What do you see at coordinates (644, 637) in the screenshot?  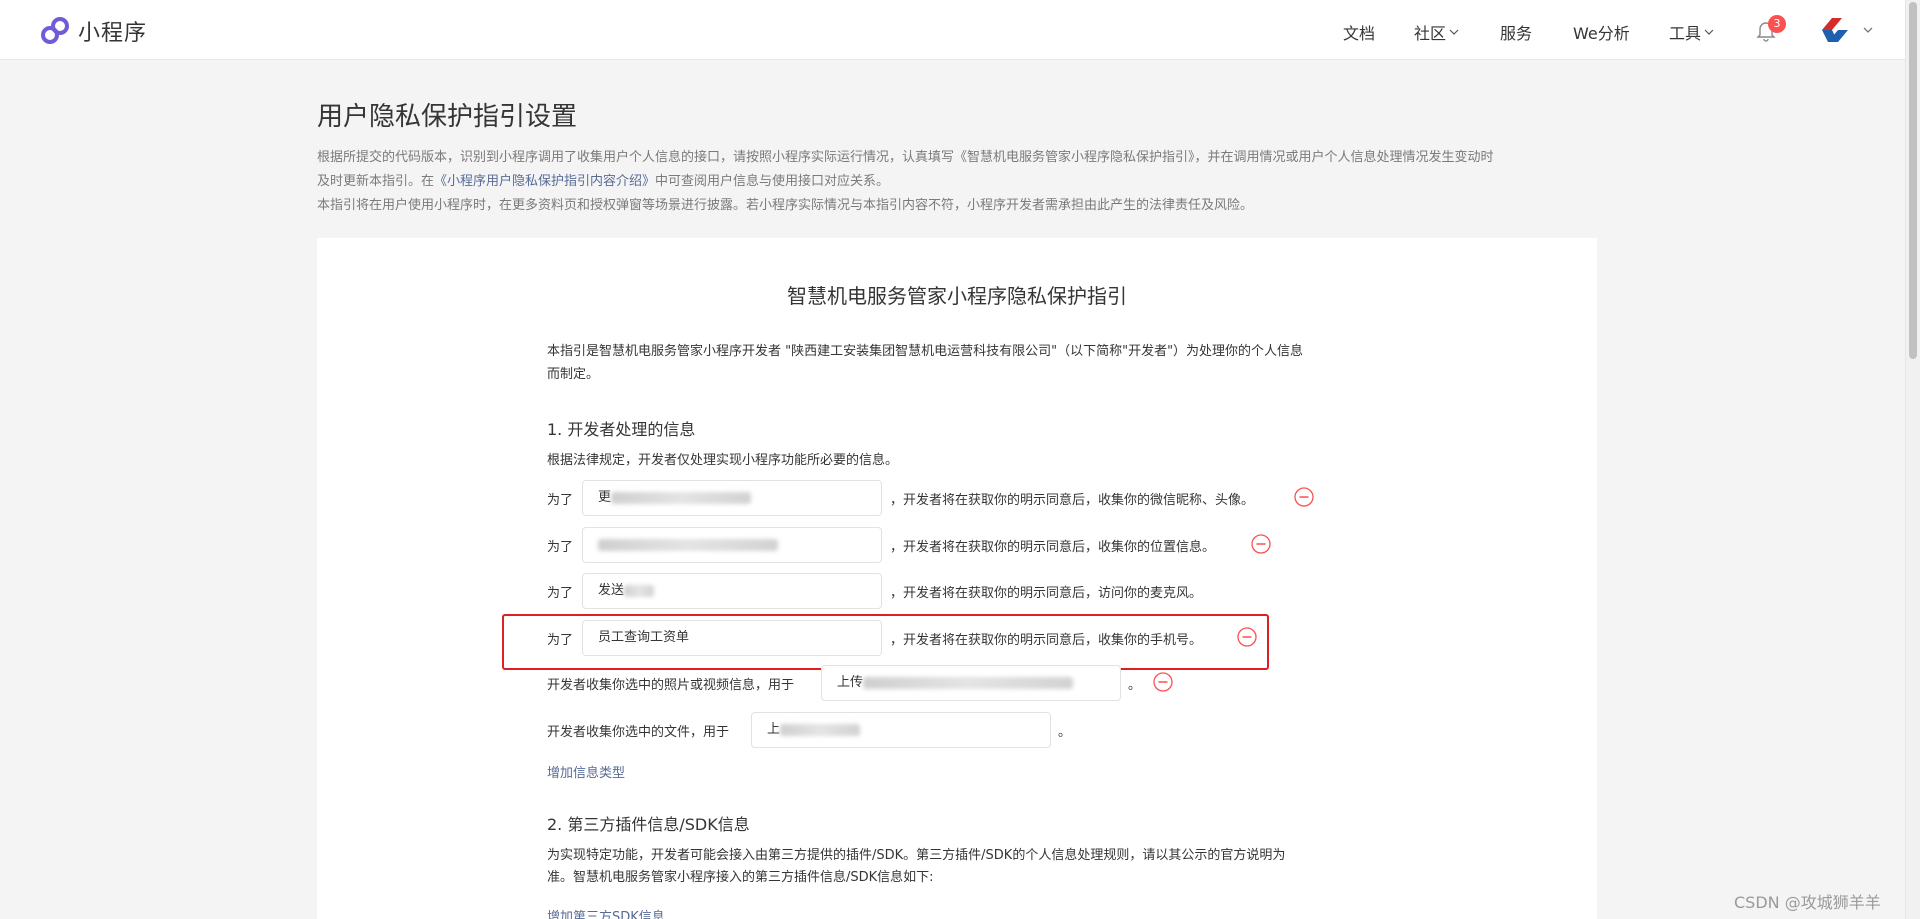 I see `purpose-input-4-value: 员工查询工资单` at bounding box center [644, 637].